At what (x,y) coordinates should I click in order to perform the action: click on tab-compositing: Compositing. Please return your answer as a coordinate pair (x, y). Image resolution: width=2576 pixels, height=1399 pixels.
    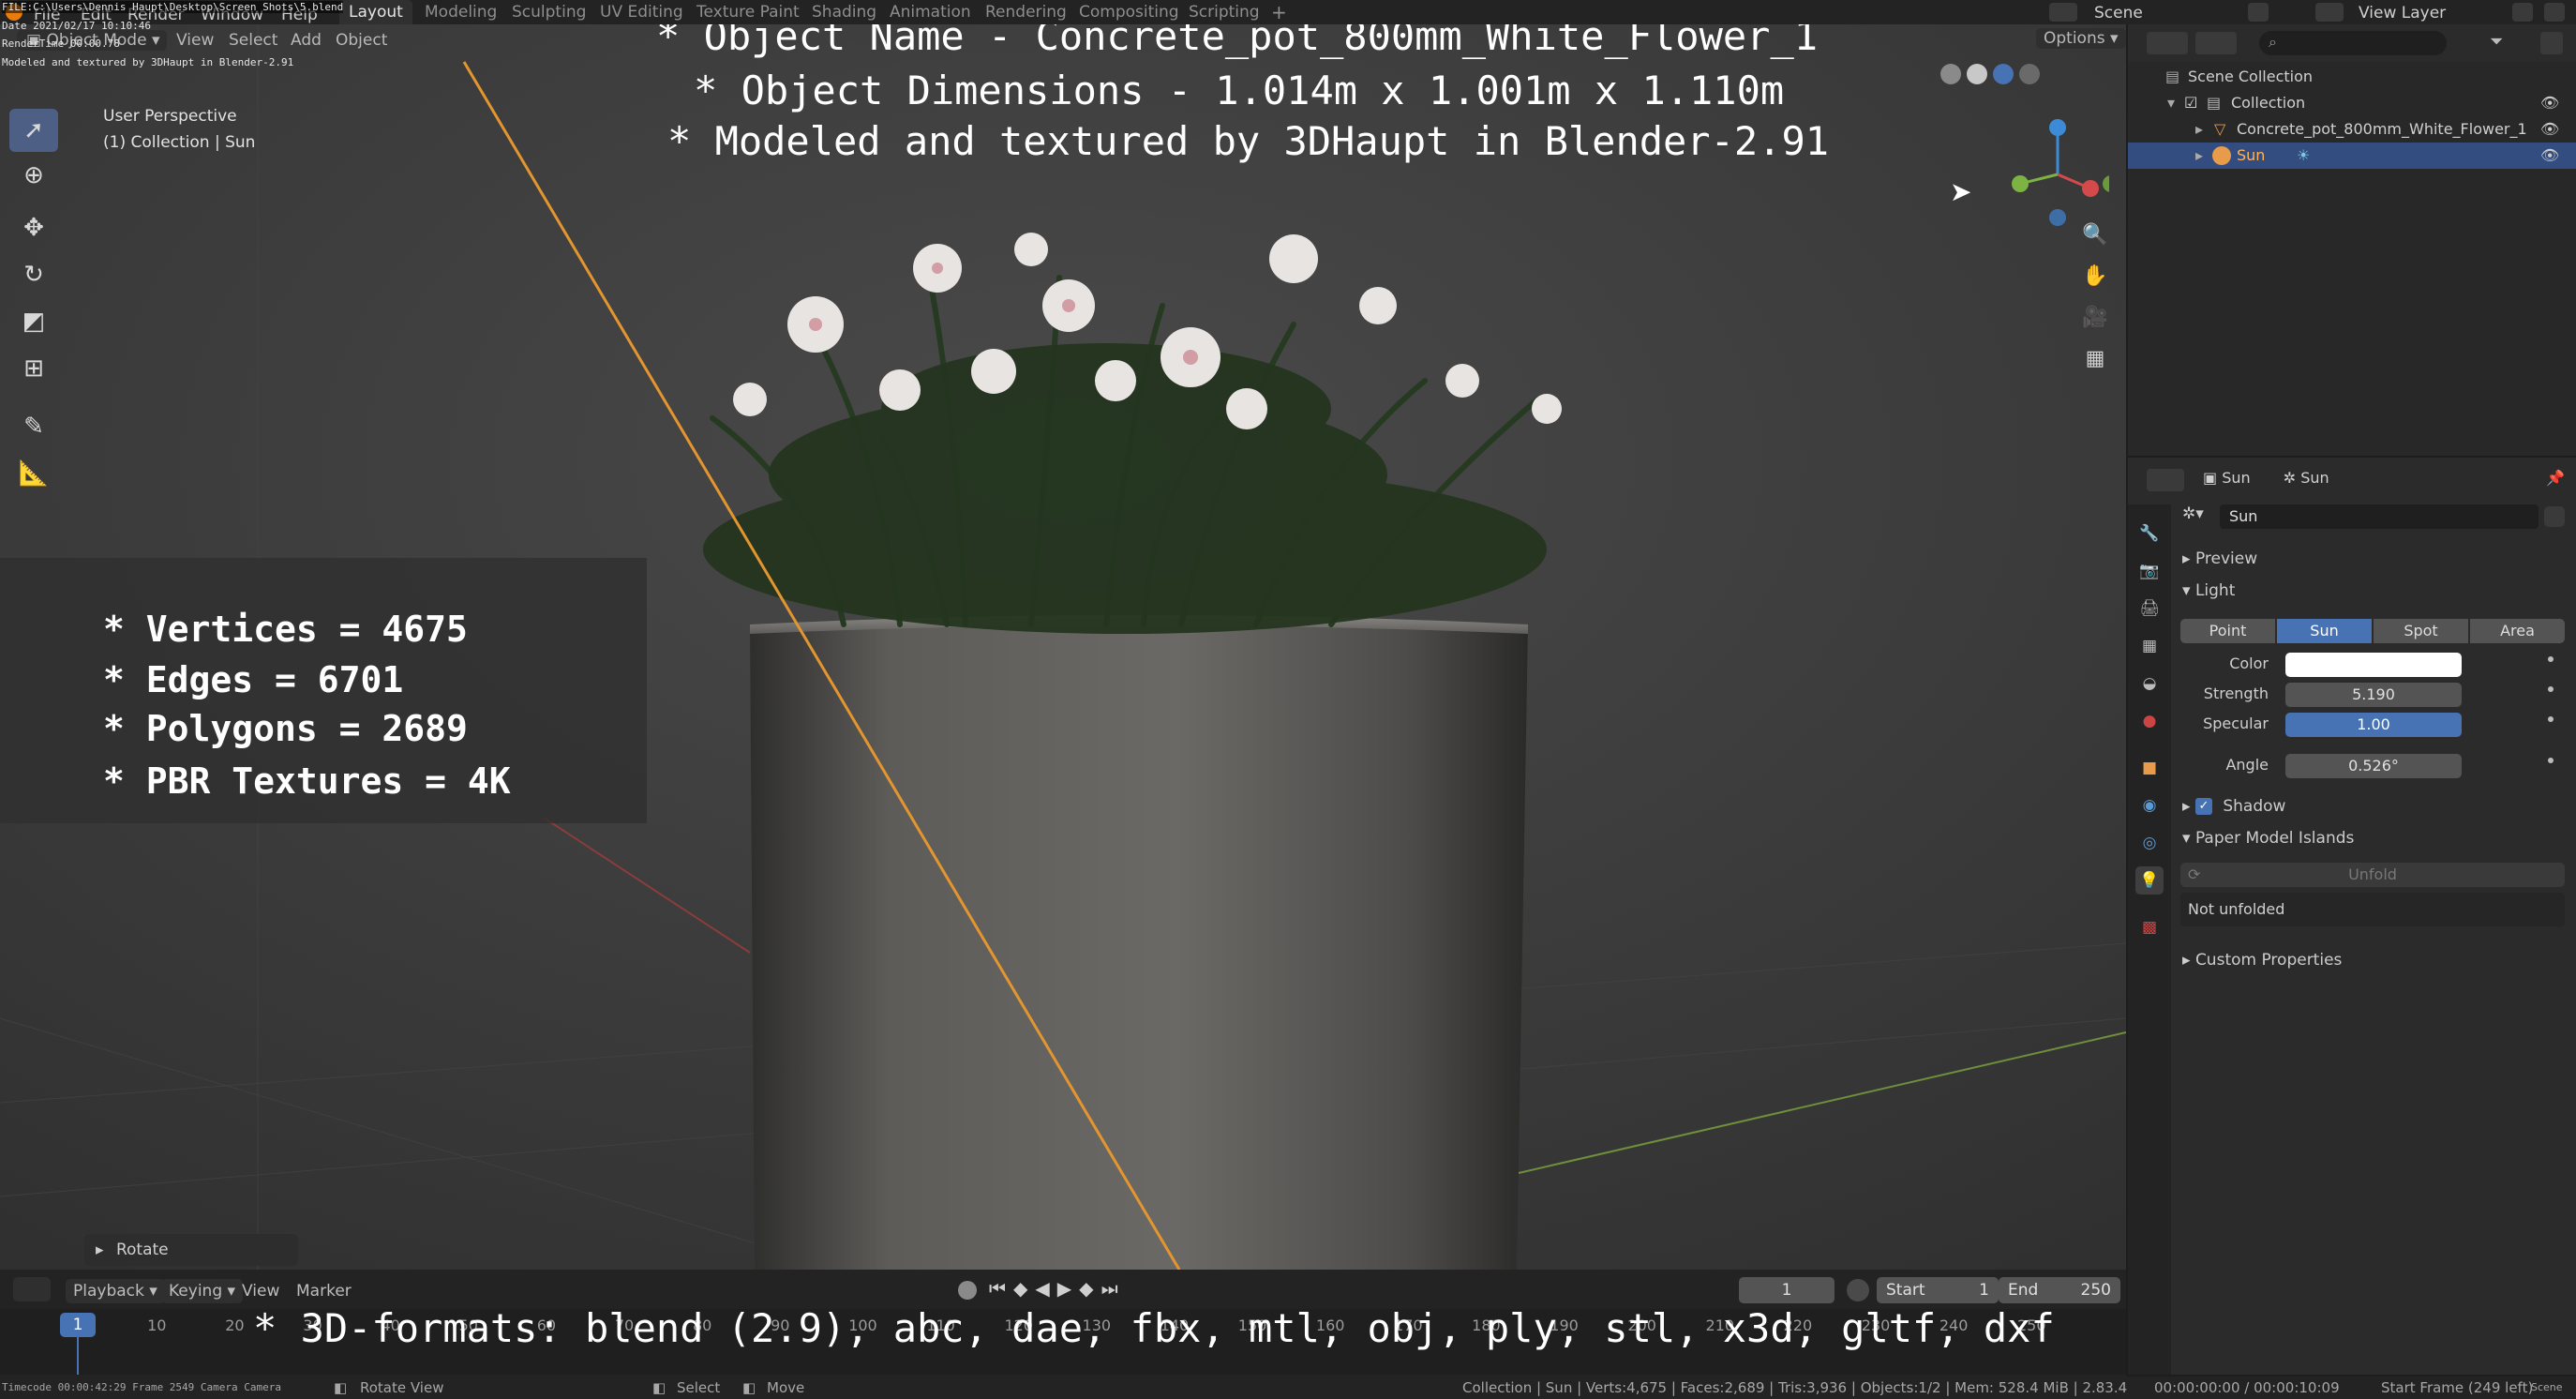
    Looking at the image, I should click on (1129, 12).